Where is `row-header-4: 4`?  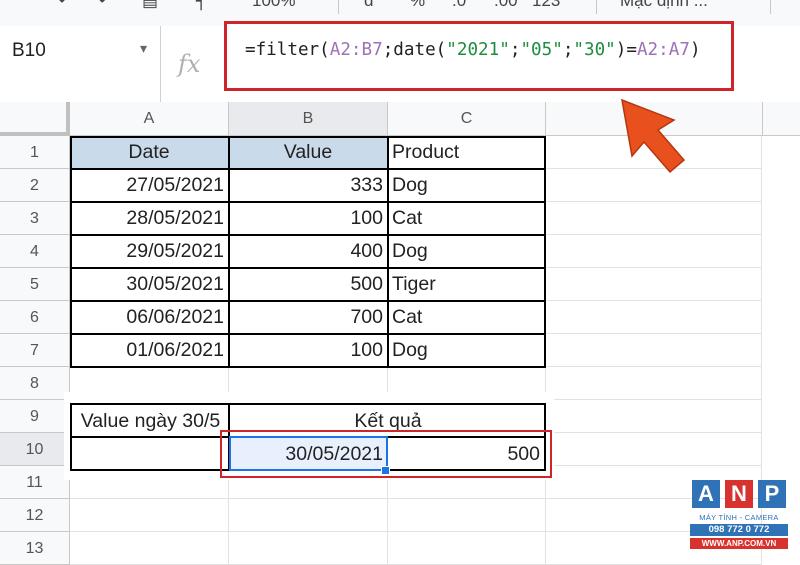
row-header-4: 4 is located at coordinates (35, 251).